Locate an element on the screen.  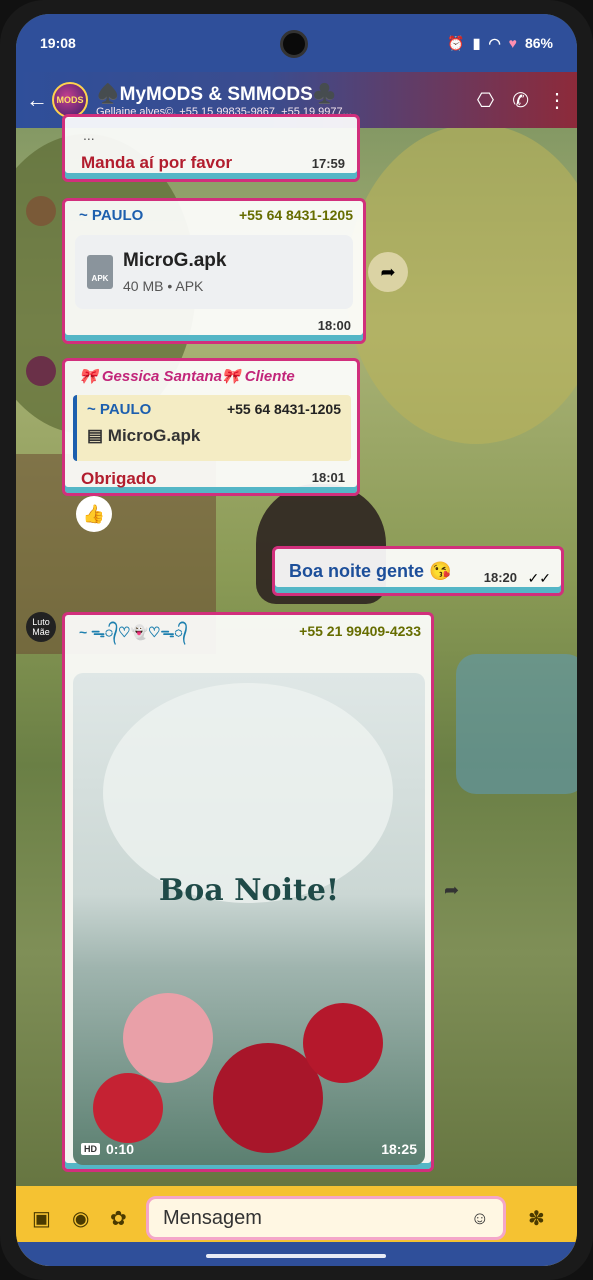
gallery-icon: ✿ is located at coordinates (118, 1218).